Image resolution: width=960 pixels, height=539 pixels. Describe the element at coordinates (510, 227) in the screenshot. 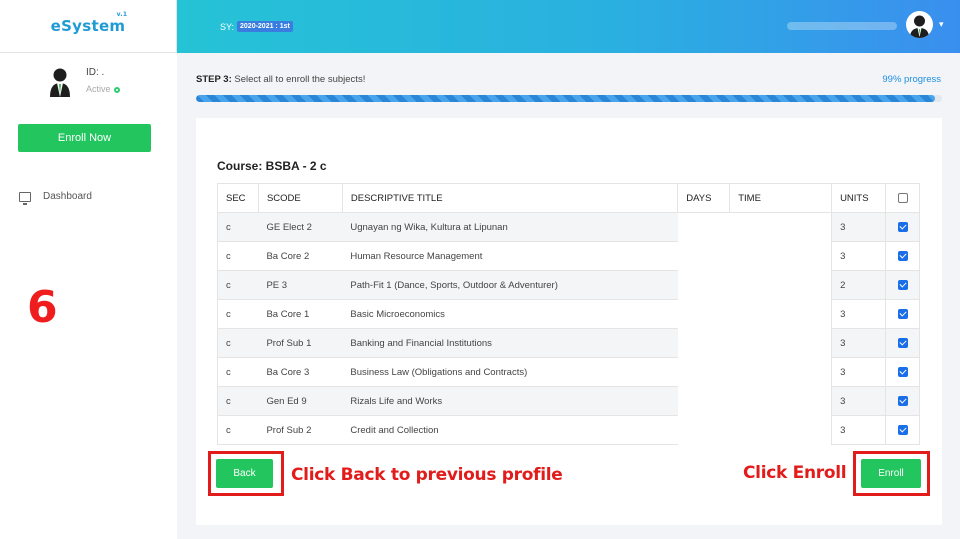

I see `cell-title: Ugnayan ng Wika, Kultura at Lipunan` at that location.